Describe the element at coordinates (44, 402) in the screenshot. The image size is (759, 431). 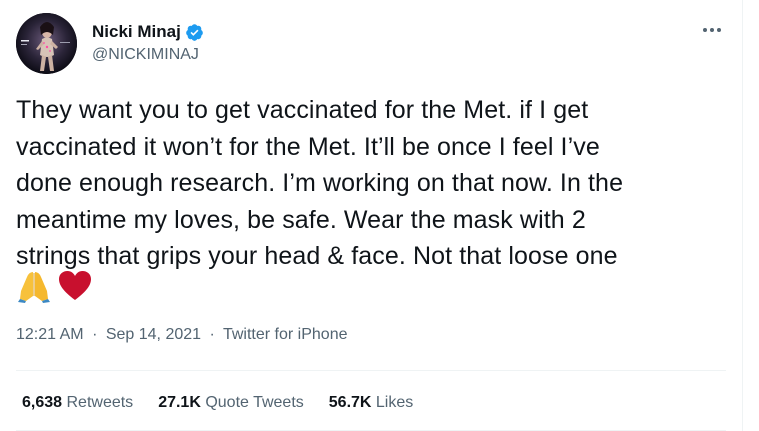
I see `retweets-count: 6,638` at that location.